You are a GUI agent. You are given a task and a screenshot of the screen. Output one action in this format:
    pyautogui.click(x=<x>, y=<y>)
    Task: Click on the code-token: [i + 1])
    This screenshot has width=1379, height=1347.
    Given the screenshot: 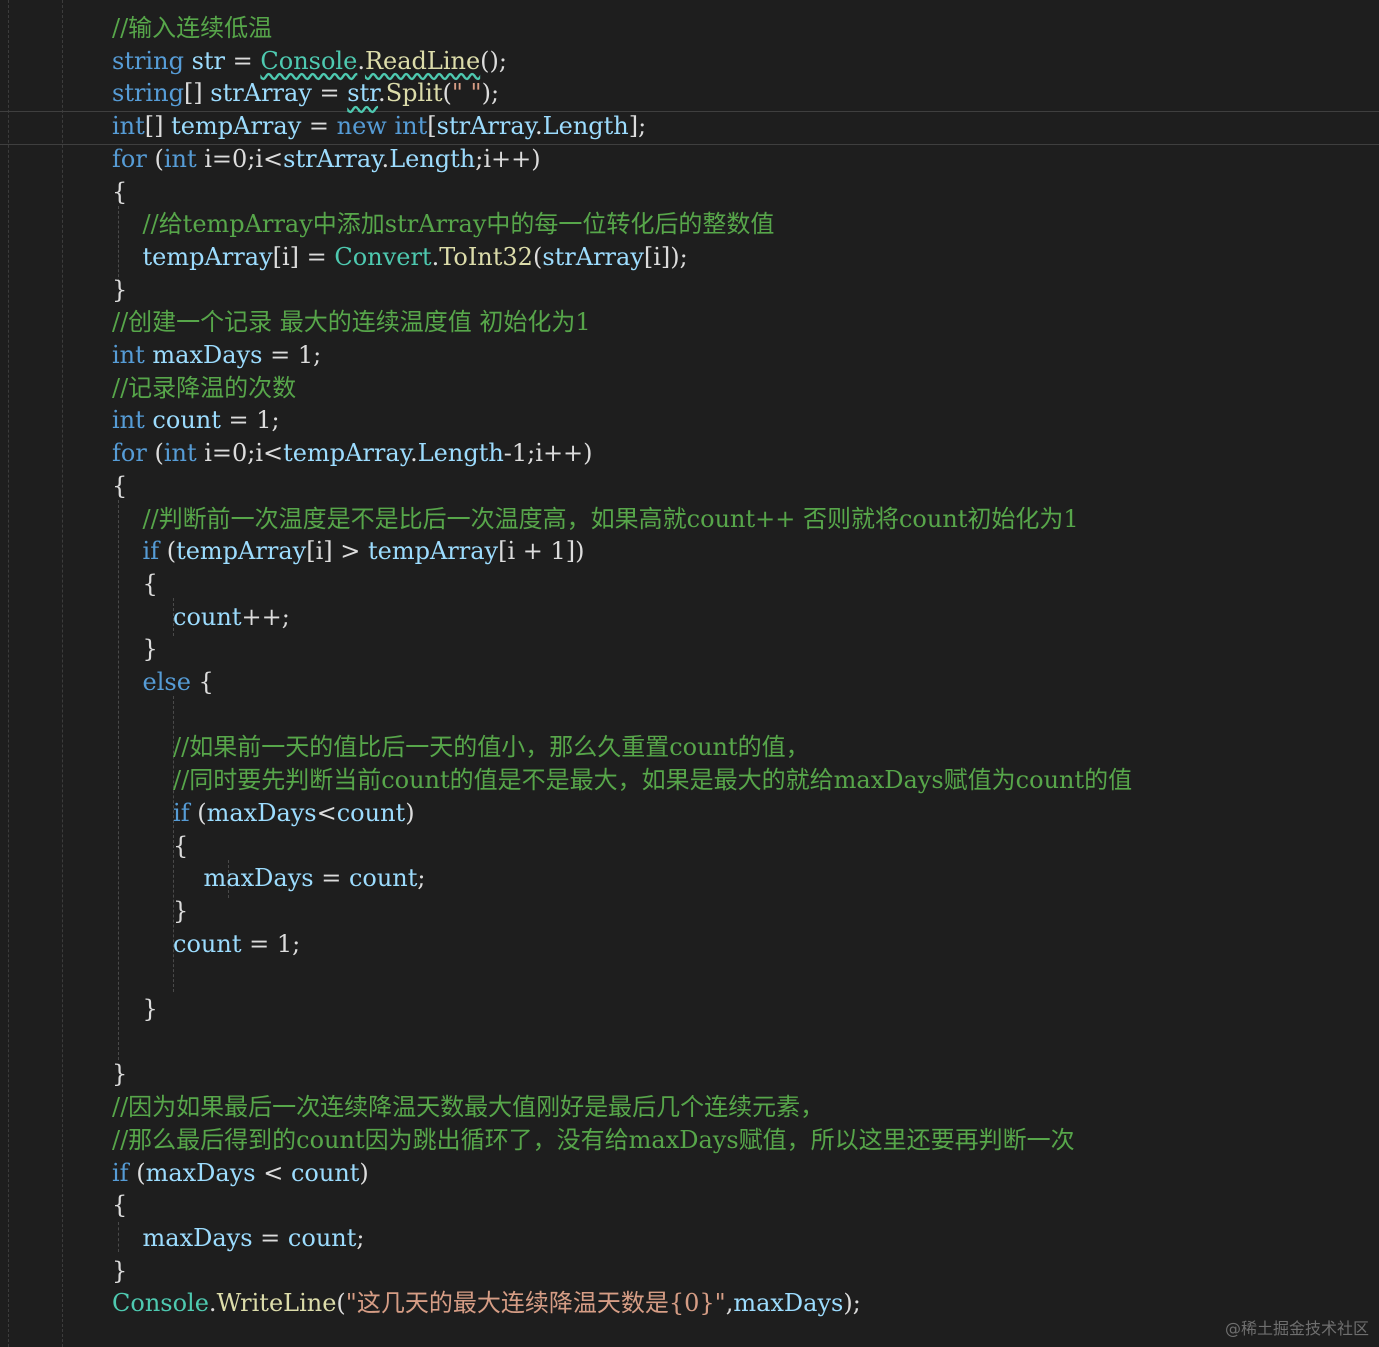 What is the action you would take?
    pyautogui.click(x=541, y=551)
    